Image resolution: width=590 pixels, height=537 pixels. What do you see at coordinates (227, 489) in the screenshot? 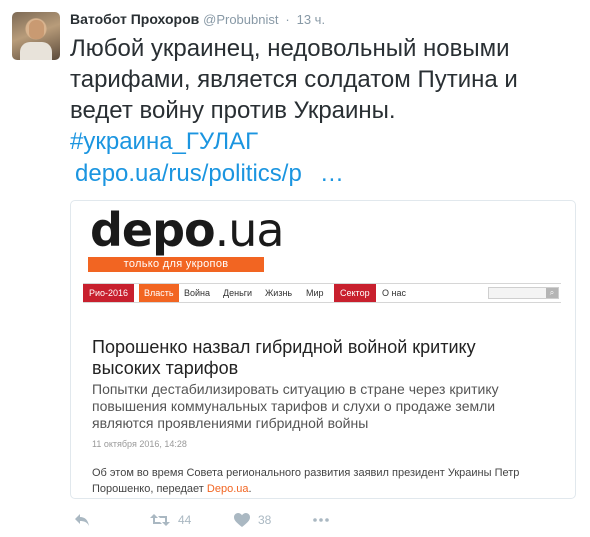
I see `article-source: Depo.ua` at bounding box center [227, 489].